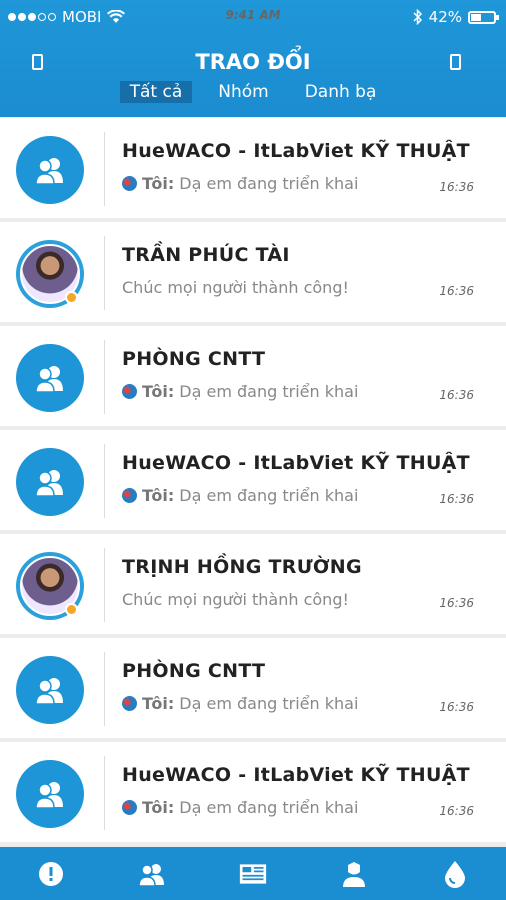  I want to click on battery-icon, so click(483, 17).